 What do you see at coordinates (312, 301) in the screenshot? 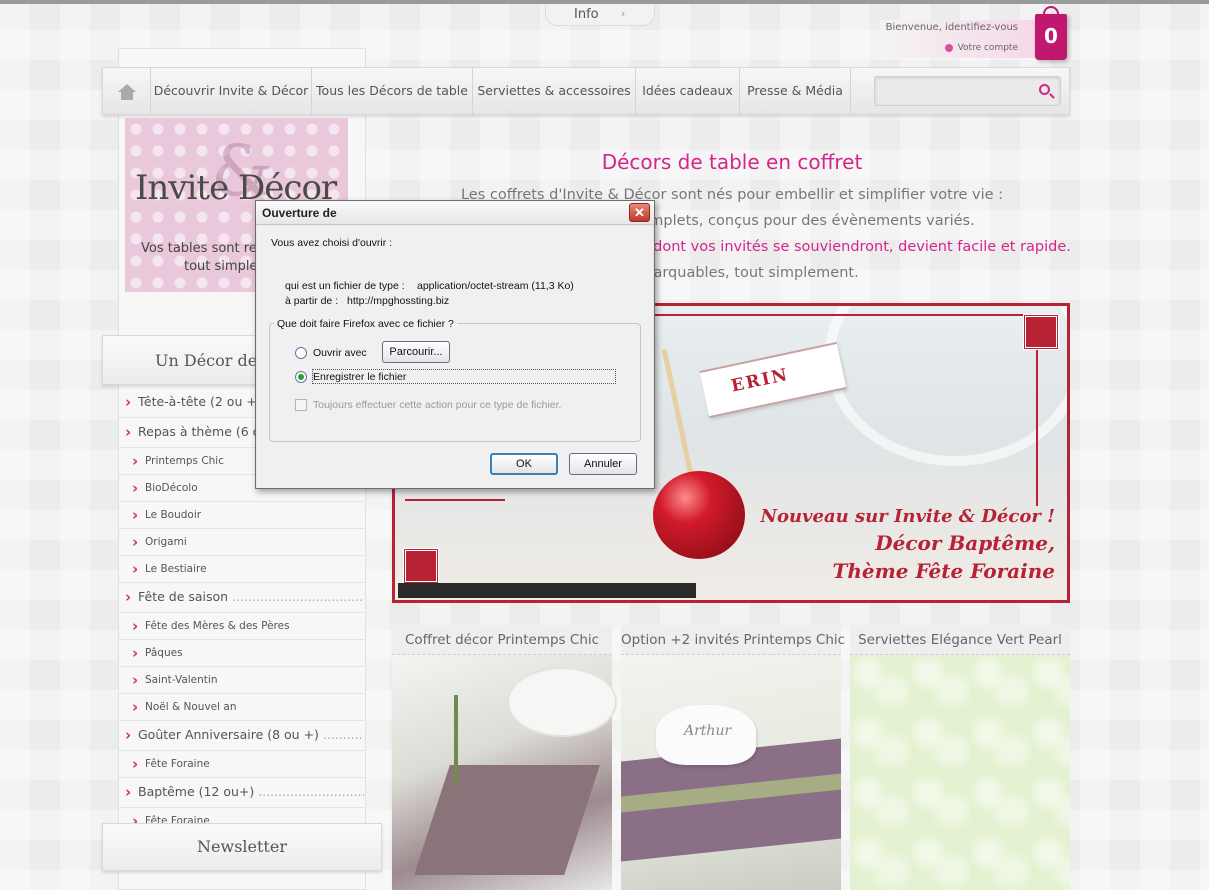
I see `file-source-label: à partir de :` at bounding box center [312, 301].